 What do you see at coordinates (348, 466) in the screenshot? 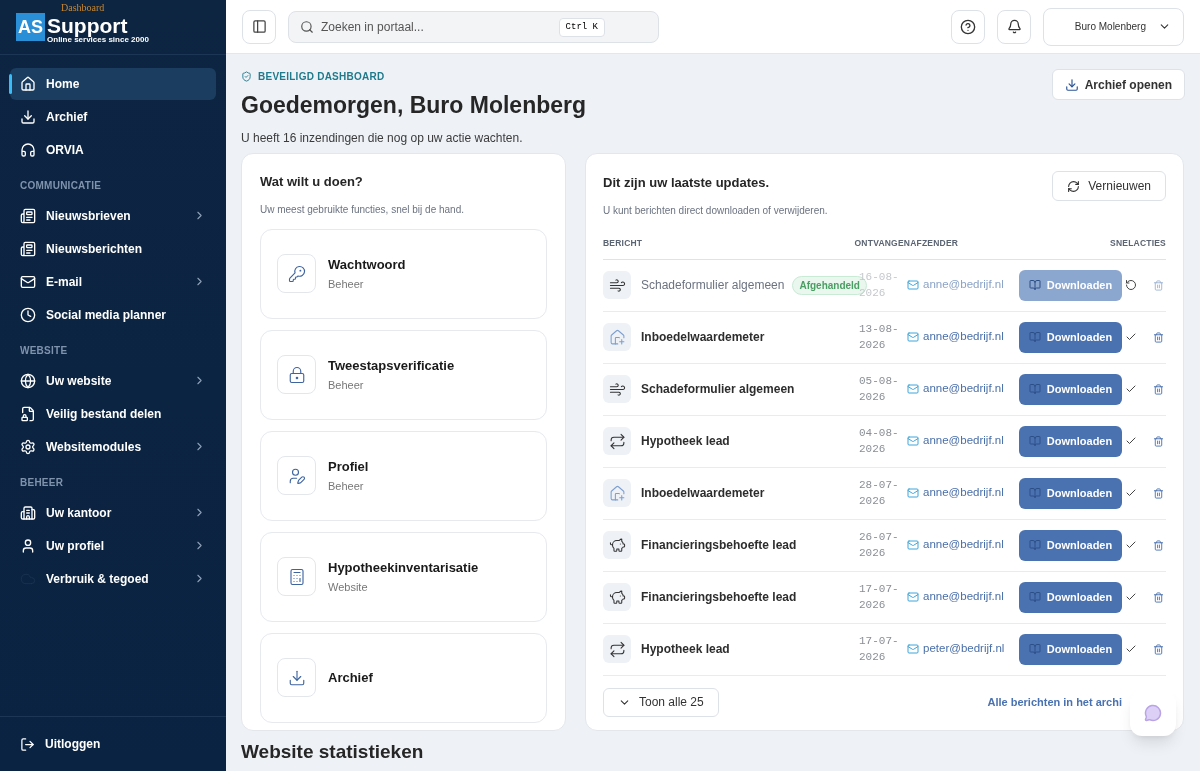
I see `action-title: Profiel` at bounding box center [348, 466].